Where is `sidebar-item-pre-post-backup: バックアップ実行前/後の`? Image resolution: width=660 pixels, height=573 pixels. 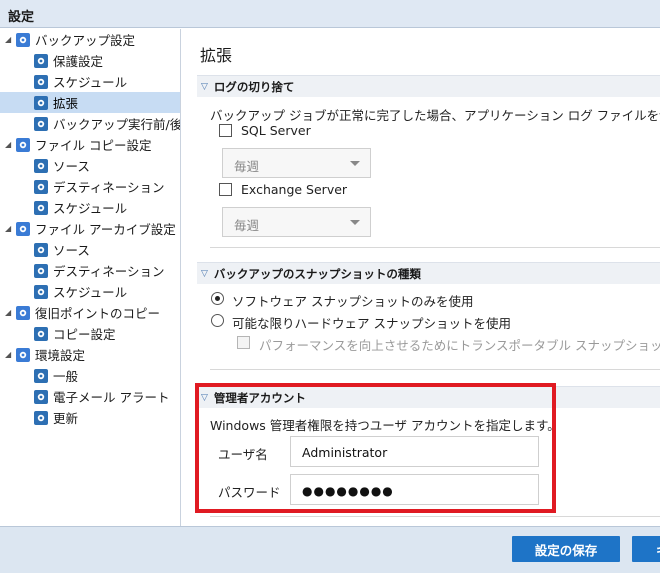 sidebar-item-pre-post-backup: バックアップ実行前/後の is located at coordinates (90, 123).